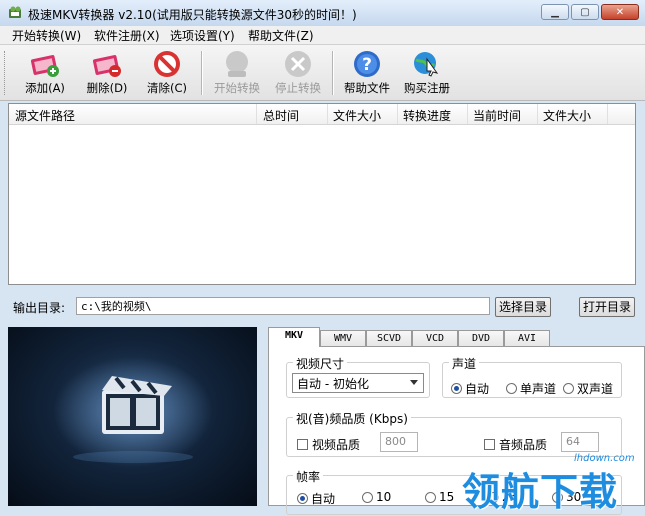 The image size is (645, 516). Describe the element at coordinates (322, 35) in the screenshot. I see `menu-bar: 开始转换(W) 软件注册(X) 选项设置(Y) 帮助文件(Z)` at that location.